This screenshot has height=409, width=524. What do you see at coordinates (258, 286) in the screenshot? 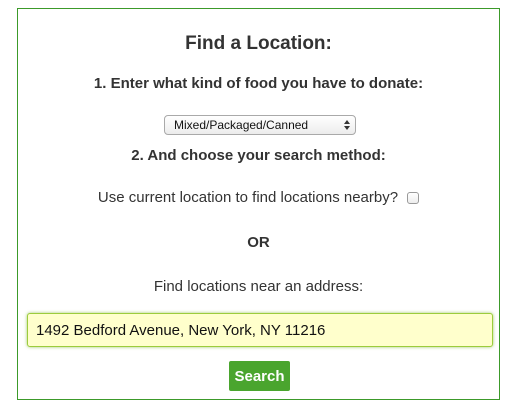
I see `address-label: Find locations near an address:` at bounding box center [258, 286].